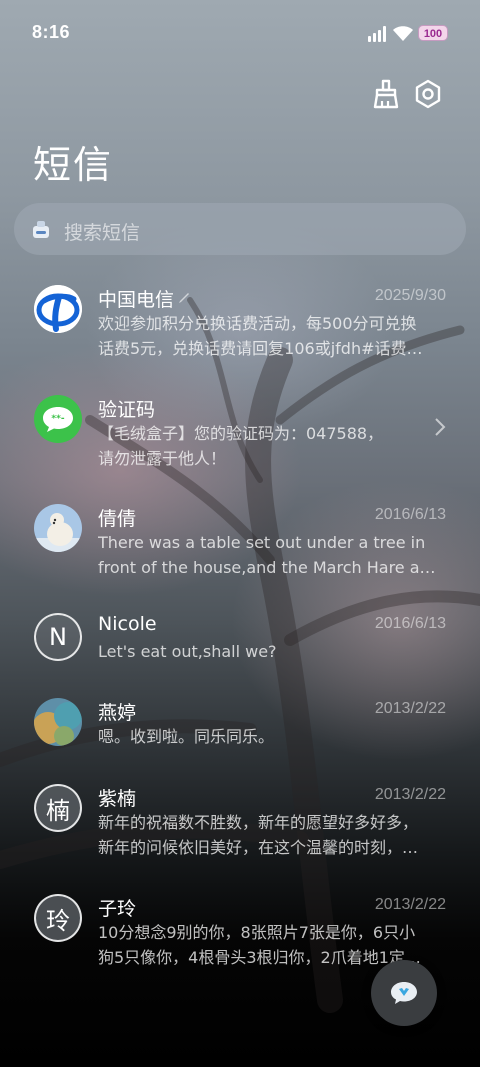 This screenshot has height=1067, width=480. I want to click on search-bar: 搜索短信, so click(240, 229).